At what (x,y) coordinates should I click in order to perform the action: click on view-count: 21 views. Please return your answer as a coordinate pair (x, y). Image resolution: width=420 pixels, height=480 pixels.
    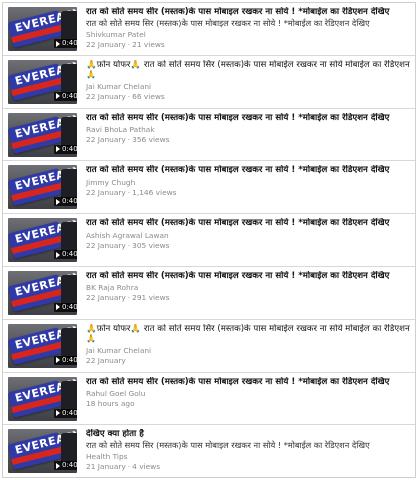
    Looking at the image, I should click on (148, 44).